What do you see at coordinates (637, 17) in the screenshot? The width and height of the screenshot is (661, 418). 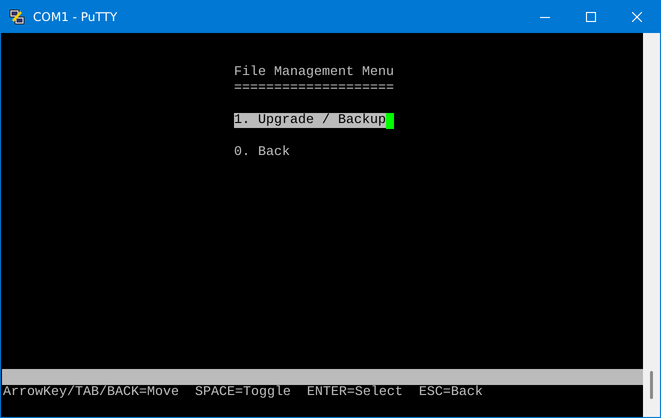 I see `close-icon` at bounding box center [637, 17].